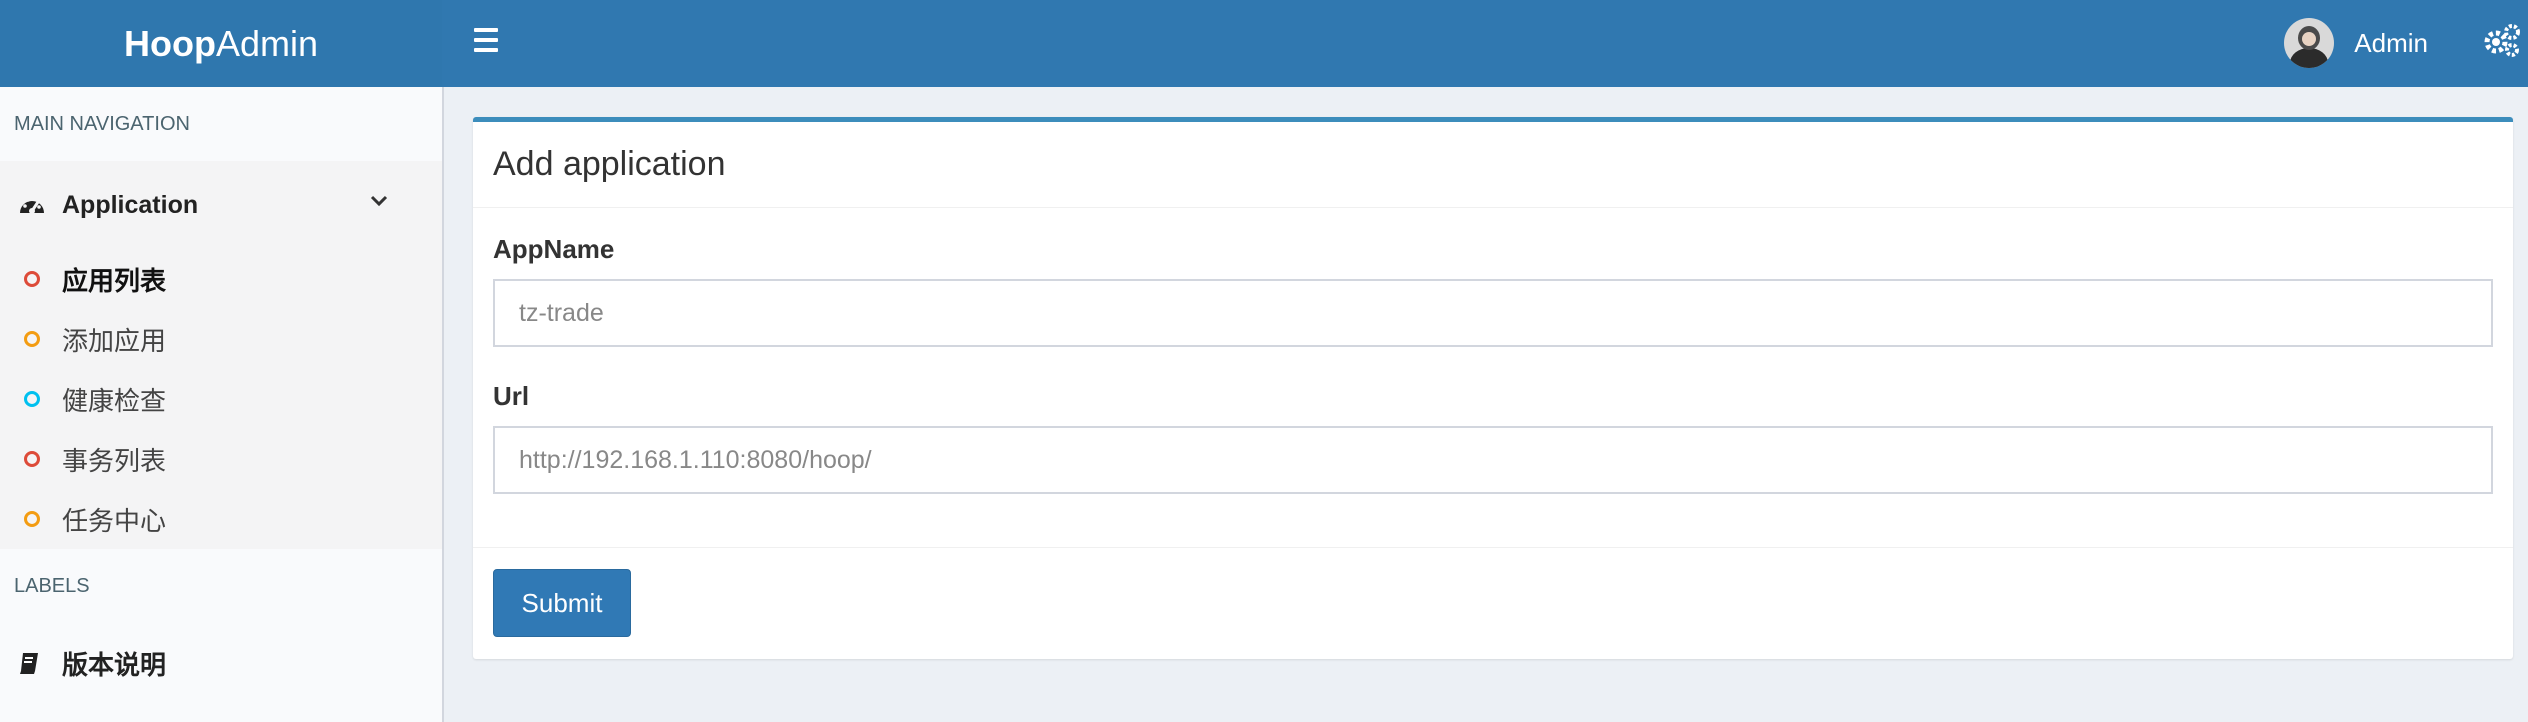 This screenshot has width=2528, height=722. Describe the element at coordinates (554, 249) in the screenshot. I see `appname-label: AppName` at that location.